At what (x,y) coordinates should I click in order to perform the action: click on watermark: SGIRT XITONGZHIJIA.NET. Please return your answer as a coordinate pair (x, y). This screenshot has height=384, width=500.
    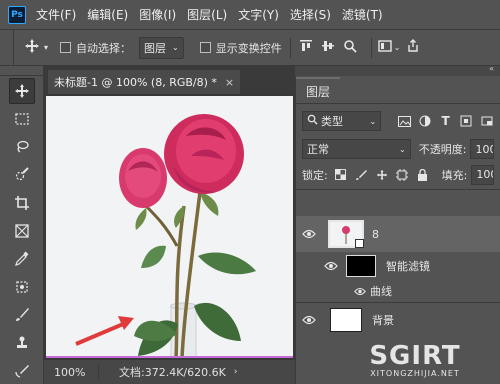
    Looking at the image, I should click on (415, 359).